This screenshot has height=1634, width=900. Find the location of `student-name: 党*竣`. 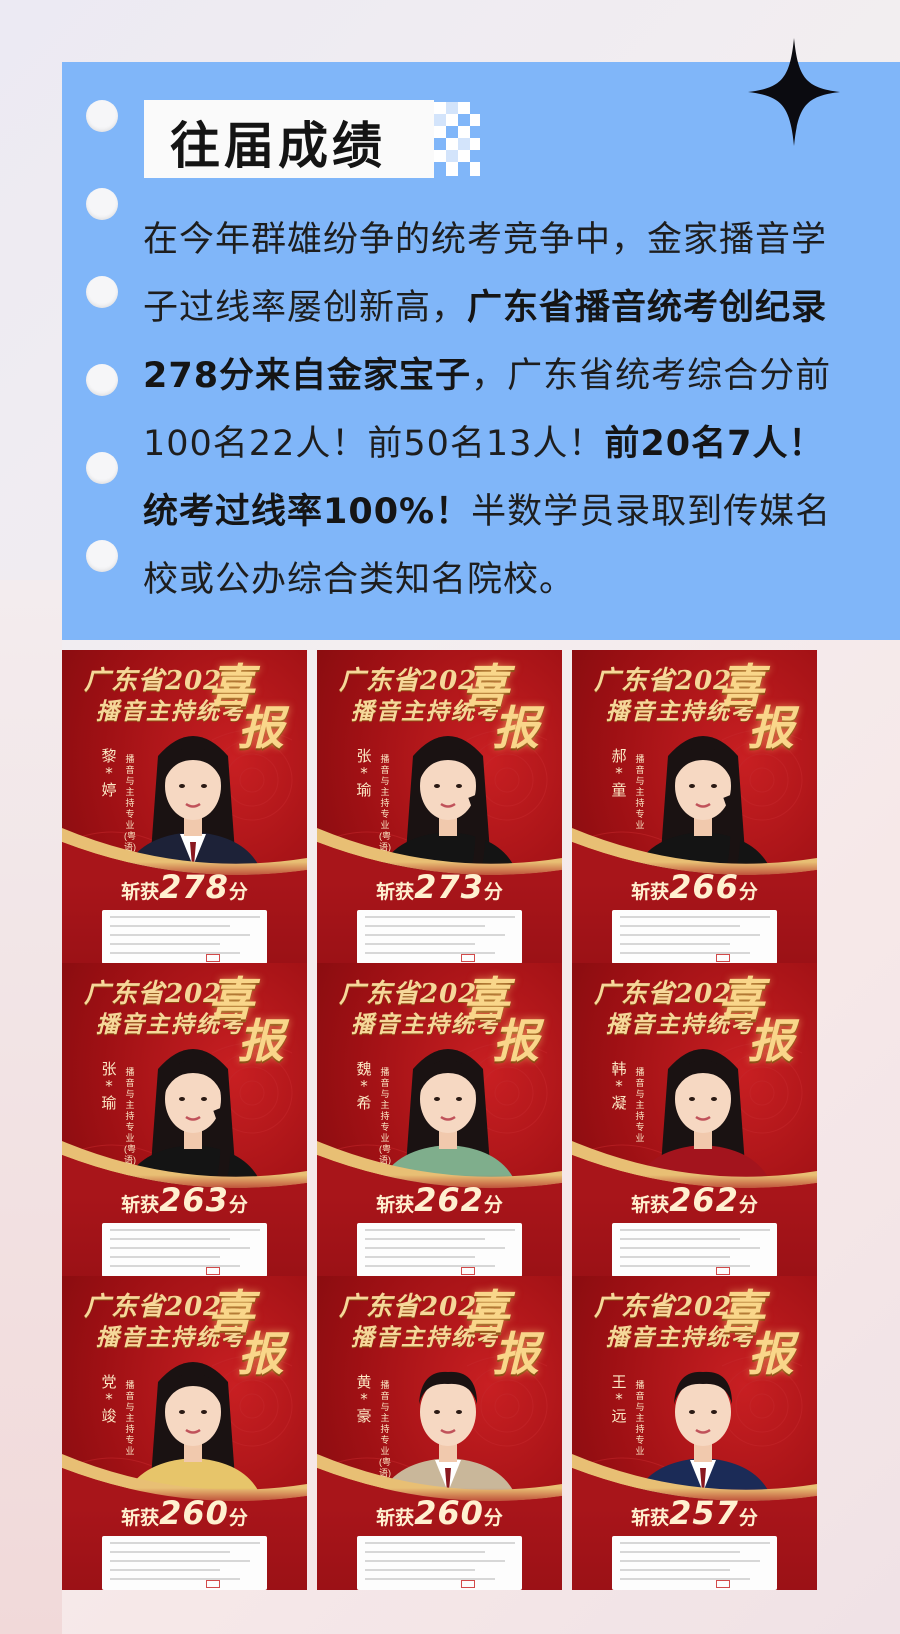

student-name: 党*竣 is located at coordinates (109, 1399).